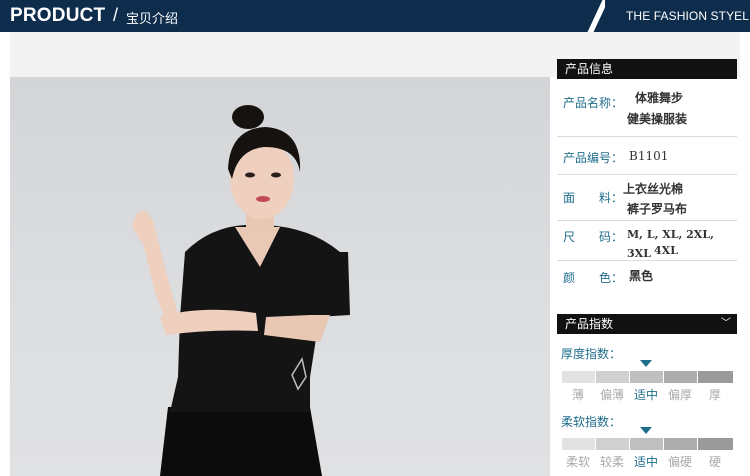 This screenshot has width=750, height=476. What do you see at coordinates (593, 103) in the screenshot?
I see `name-label: 产品名称：` at bounding box center [593, 103].